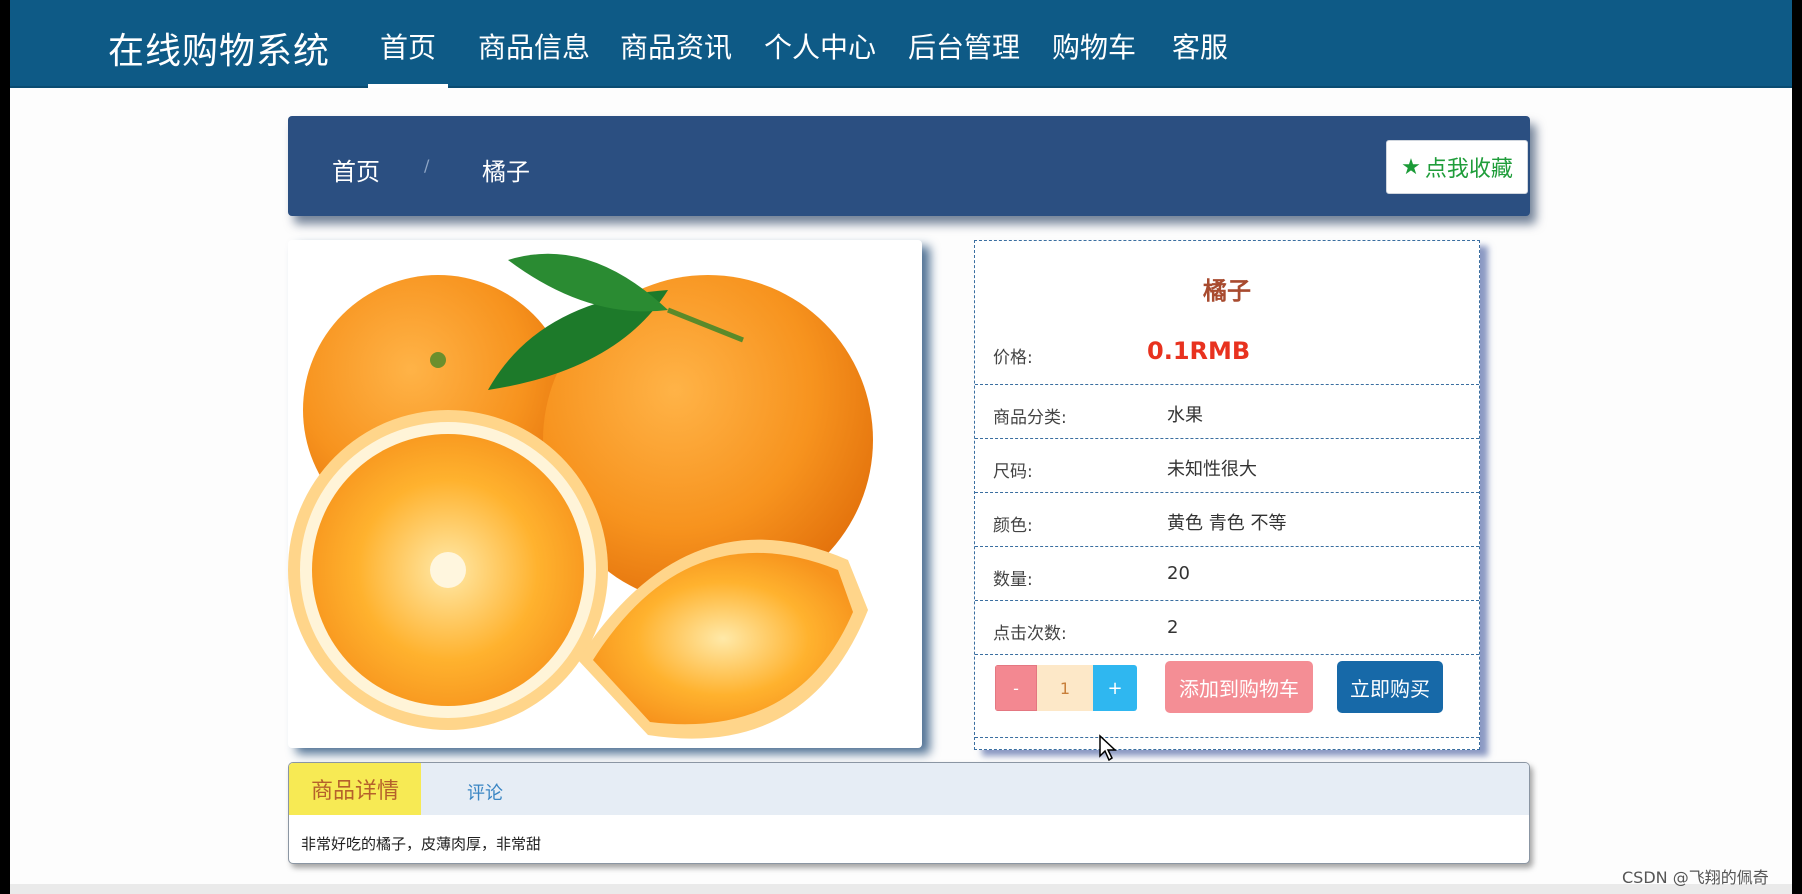 The image size is (1802, 894). Describe the element at coordinates (964, 46) in the screenshot. I see `nav-item-admin: 后台管理` at that location.